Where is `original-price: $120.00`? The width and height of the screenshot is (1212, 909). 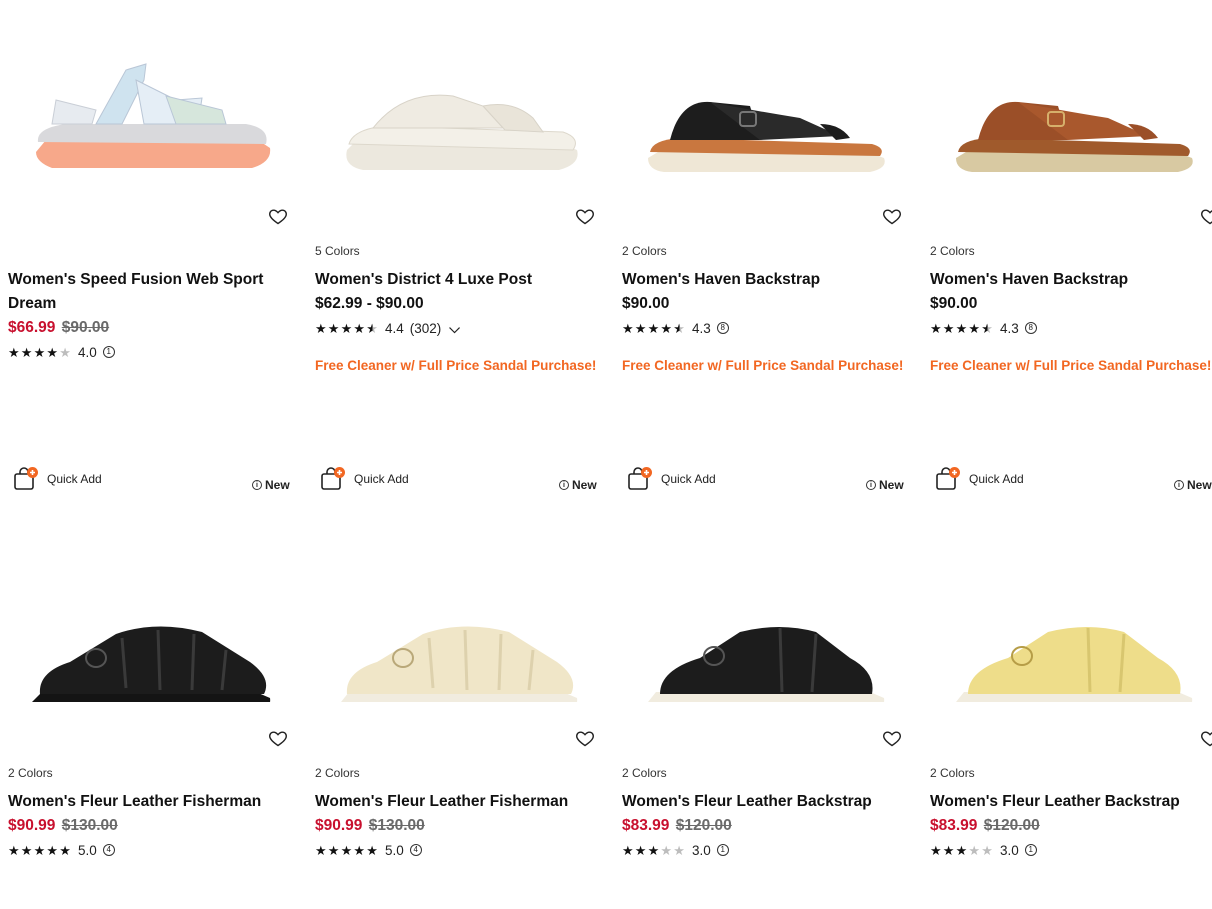
original-price: $120.00 is located at coordinates (703, 825).